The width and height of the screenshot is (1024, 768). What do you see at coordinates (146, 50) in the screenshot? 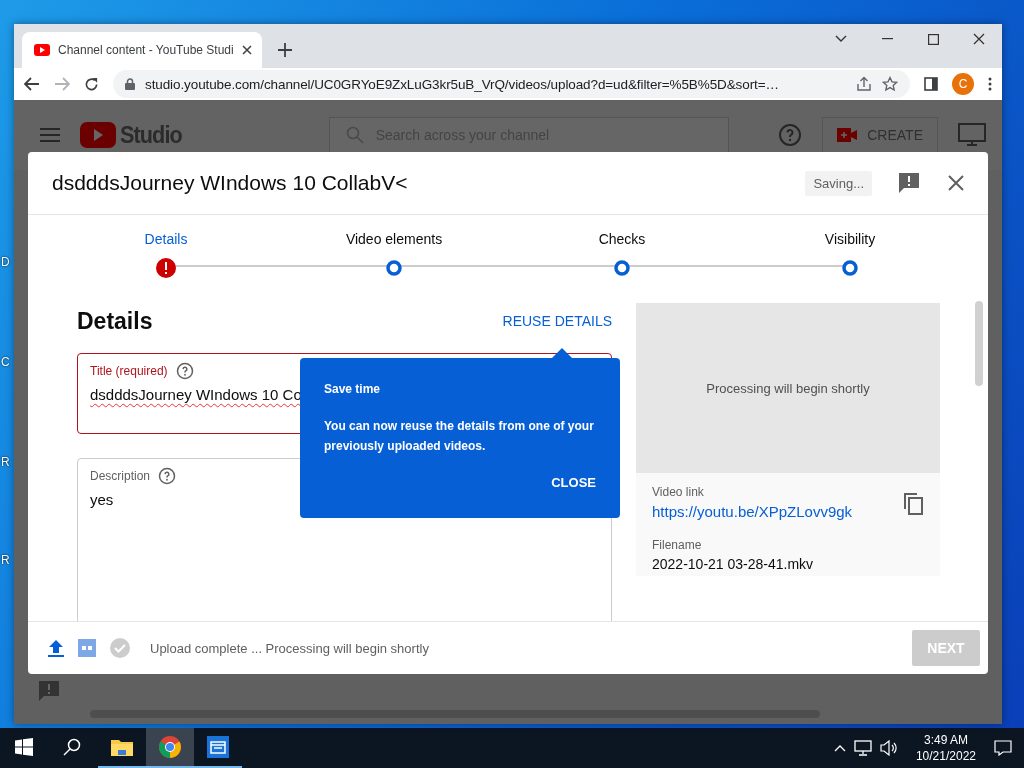
I see `tab-title: Channel content - YouTube Studi` at bounding box center [146, 50].